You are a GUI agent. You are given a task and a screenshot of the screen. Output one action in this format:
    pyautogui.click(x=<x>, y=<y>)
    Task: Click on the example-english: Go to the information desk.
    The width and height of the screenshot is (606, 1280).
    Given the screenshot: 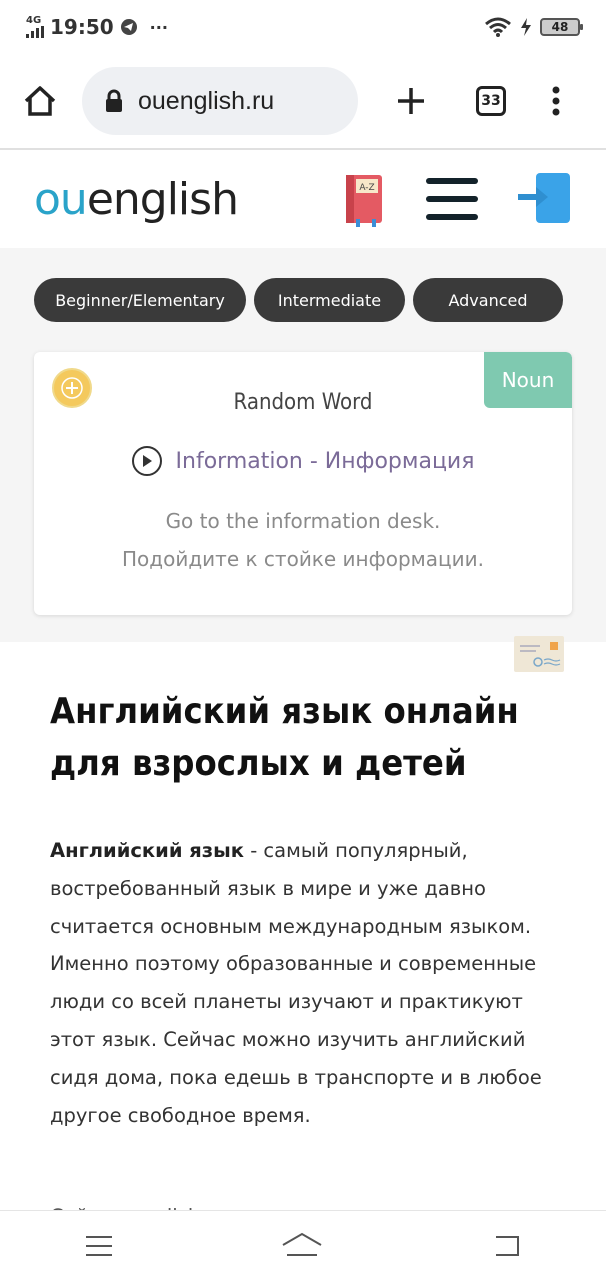 What is the action you would take?
    pyautogui.click(x=303, y=521)
    